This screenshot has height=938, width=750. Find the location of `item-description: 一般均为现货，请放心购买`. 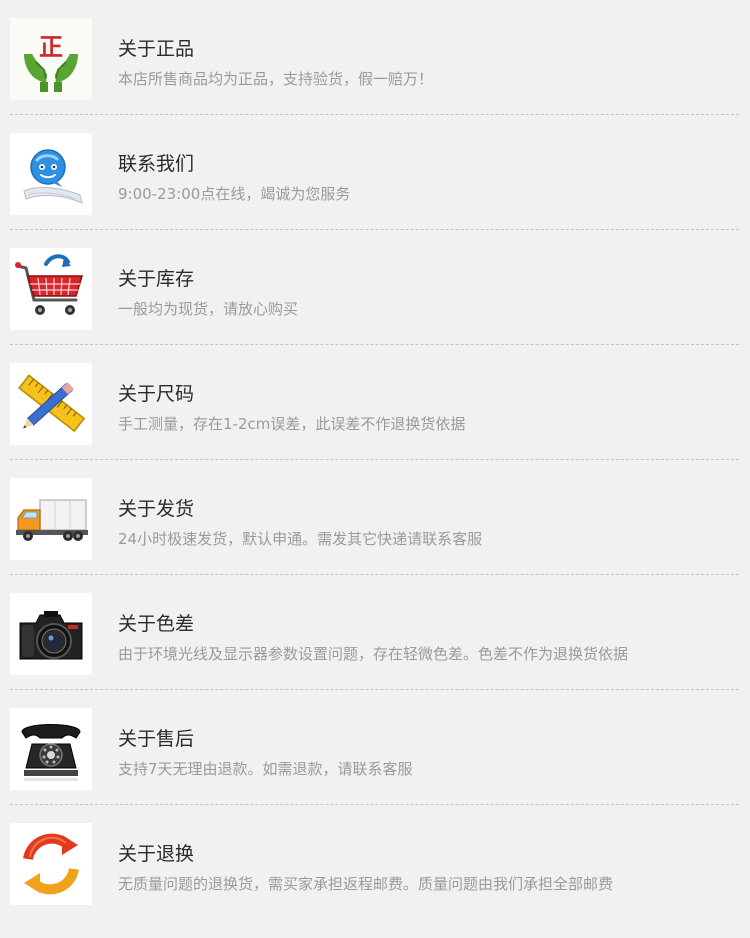

item-description: 一般均为现货，请放心购买 is located at coordinates (208, 309).